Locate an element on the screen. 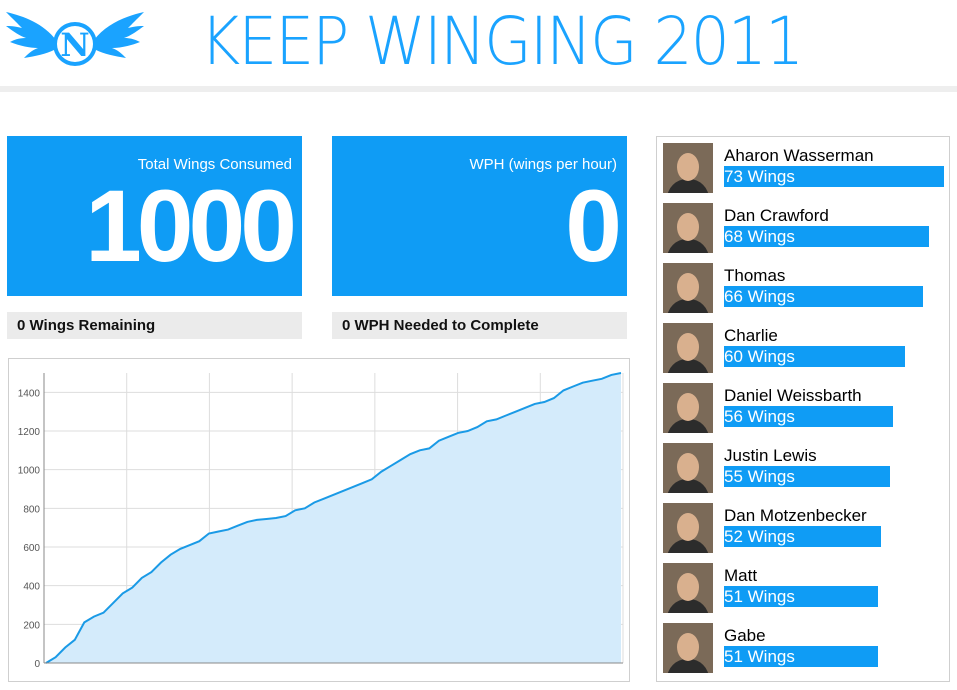  wing-count-label: 55 Wings is located at coordinates (759, 476).